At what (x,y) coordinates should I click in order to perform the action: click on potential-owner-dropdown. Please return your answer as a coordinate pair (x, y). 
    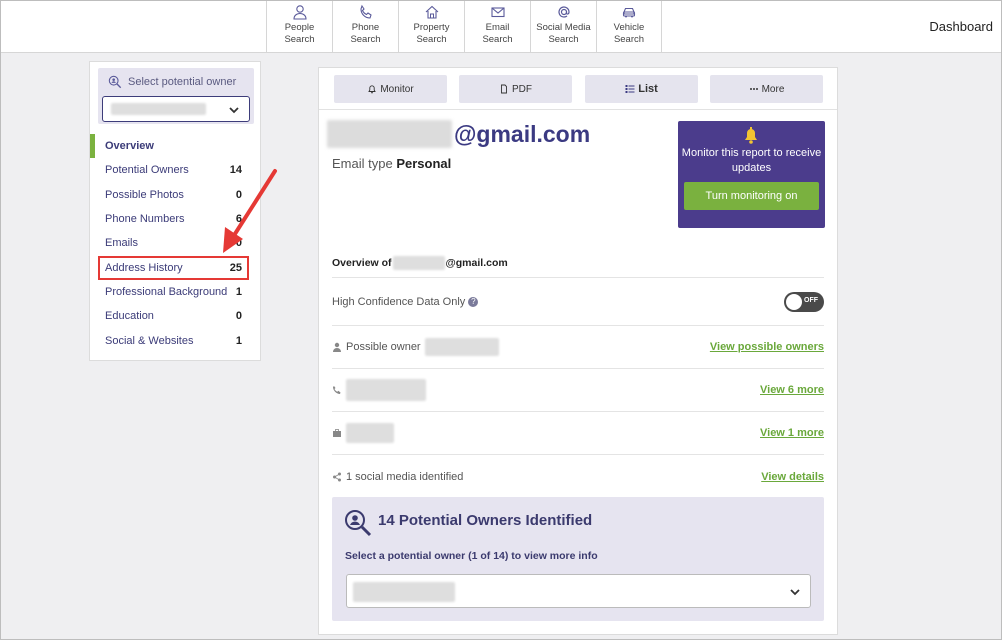
    Looking at the image, I should click on (578, 591).